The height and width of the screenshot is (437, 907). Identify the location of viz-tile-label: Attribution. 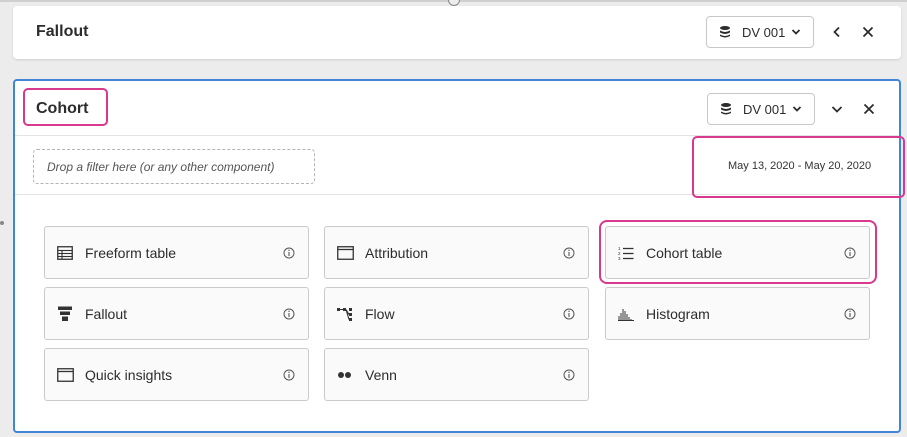
(397, 252).